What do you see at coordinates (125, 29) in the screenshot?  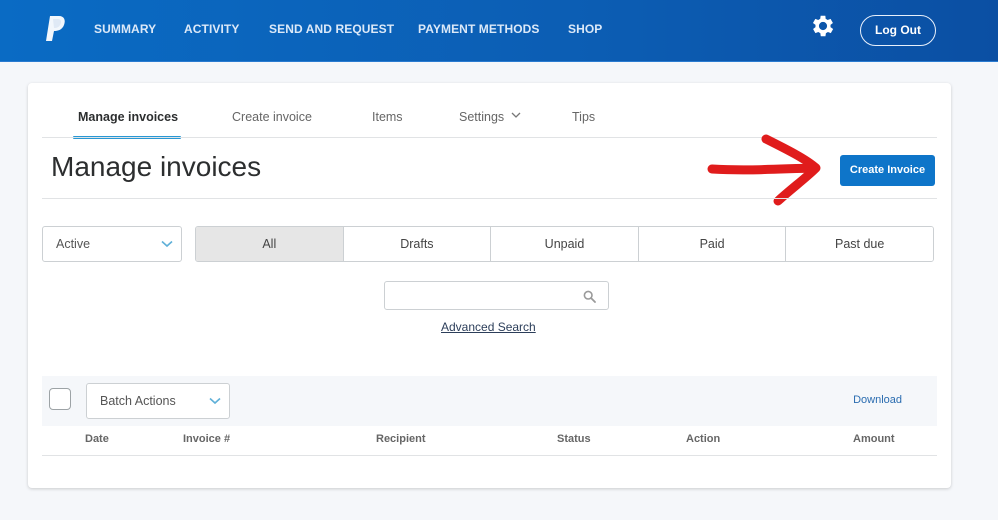 I see `nav-summary: SUMMARY` at bounding box center [125, 29].